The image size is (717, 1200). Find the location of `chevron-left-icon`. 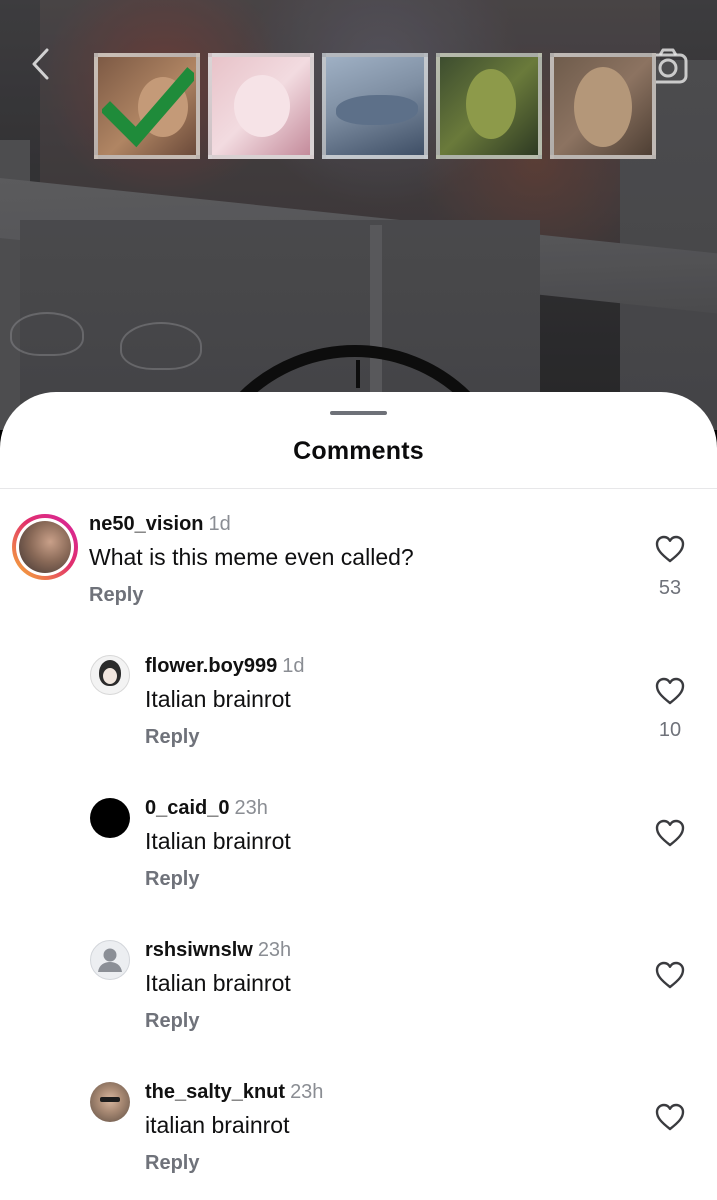

chevron-left-icon is located at coordinates (40, 64).